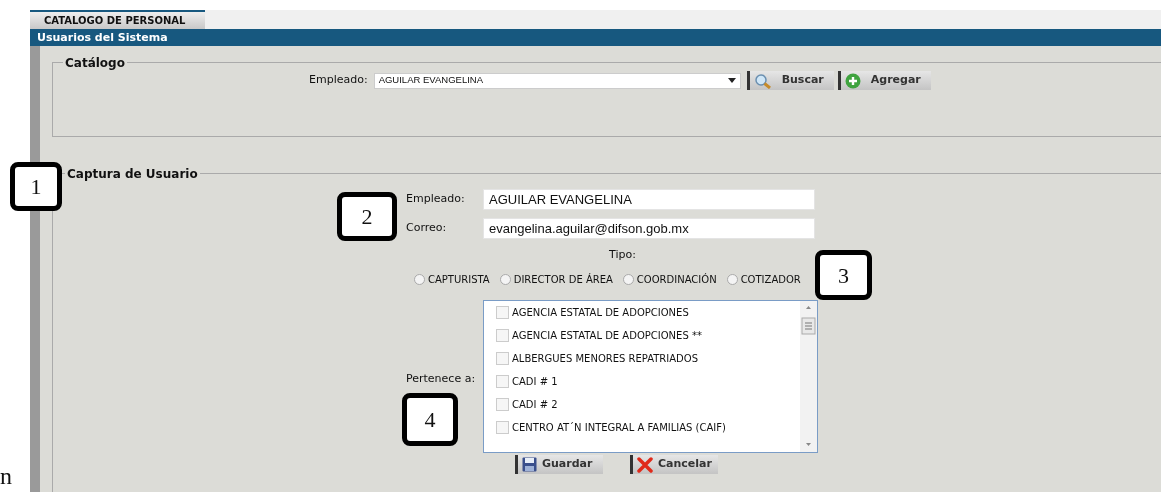  I want to click on list-item-label: CADI # 1, so click(535, 382).